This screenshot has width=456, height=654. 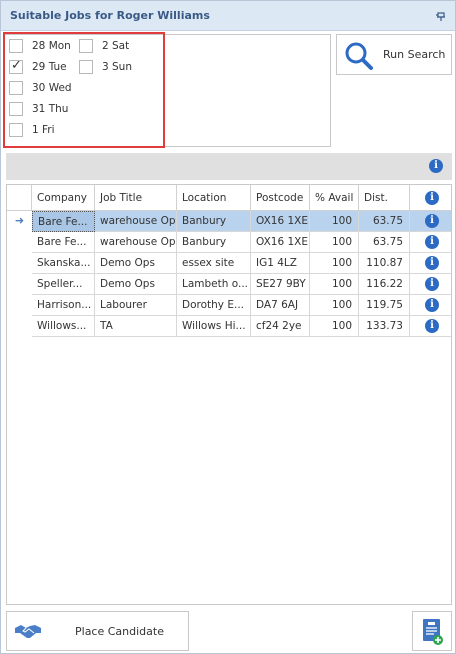 I want to click on row-indicator-header, so click(x=19, y=198).